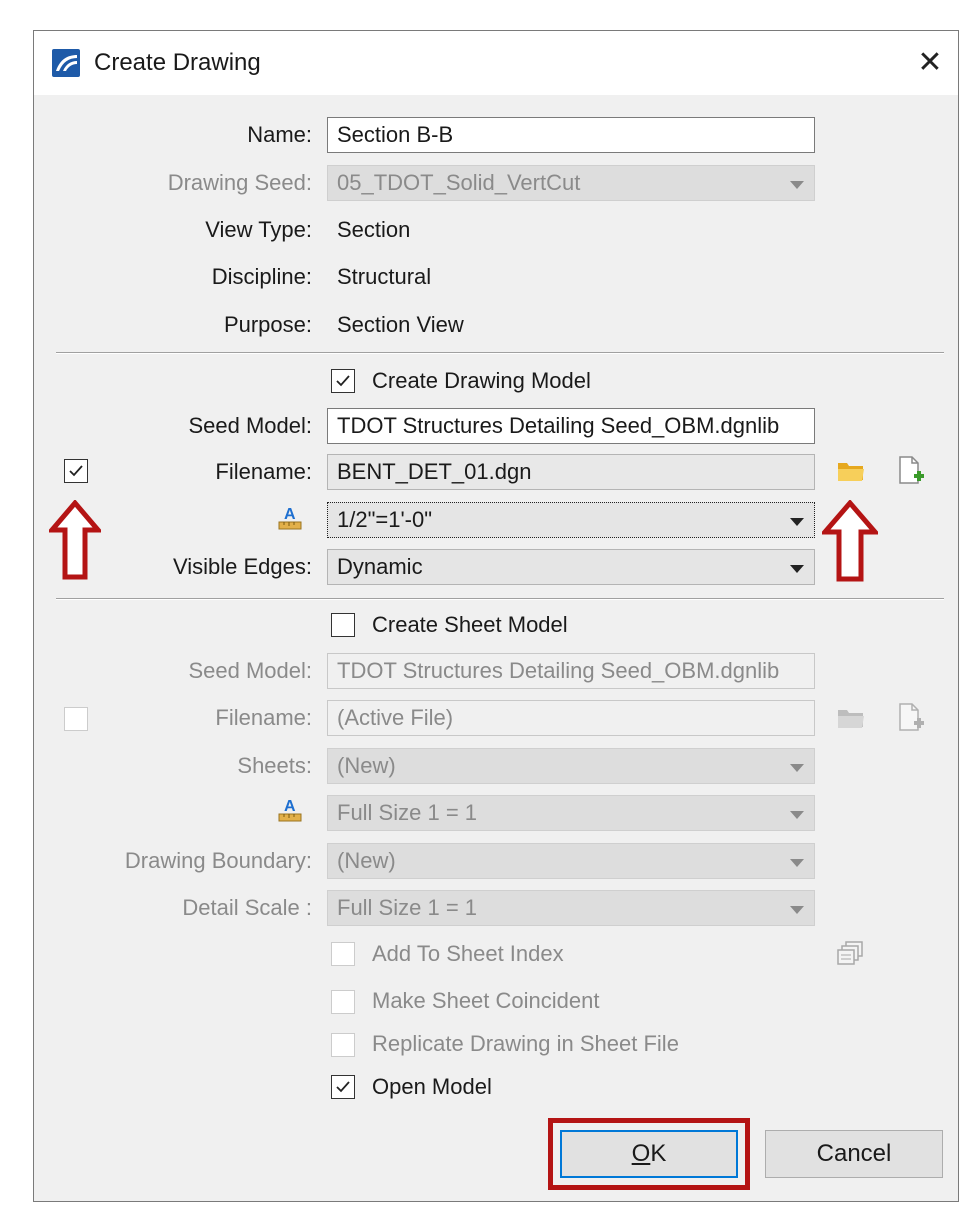  What do you see at coordinates (343, 381) in the screenshot?
I see `create-drawing-model-checkbox` at bounding box center [343, 381].